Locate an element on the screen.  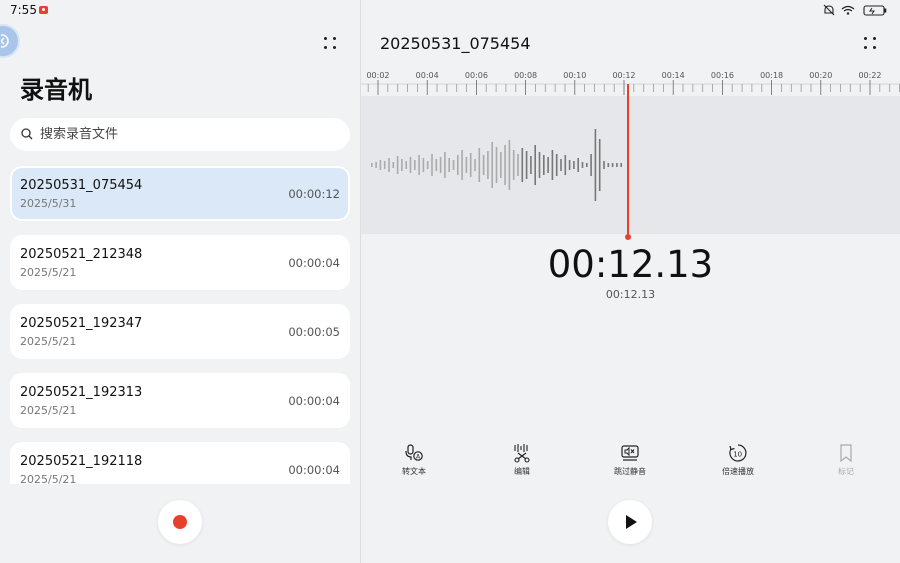
battery-icon is located at coordinates (875, 10).